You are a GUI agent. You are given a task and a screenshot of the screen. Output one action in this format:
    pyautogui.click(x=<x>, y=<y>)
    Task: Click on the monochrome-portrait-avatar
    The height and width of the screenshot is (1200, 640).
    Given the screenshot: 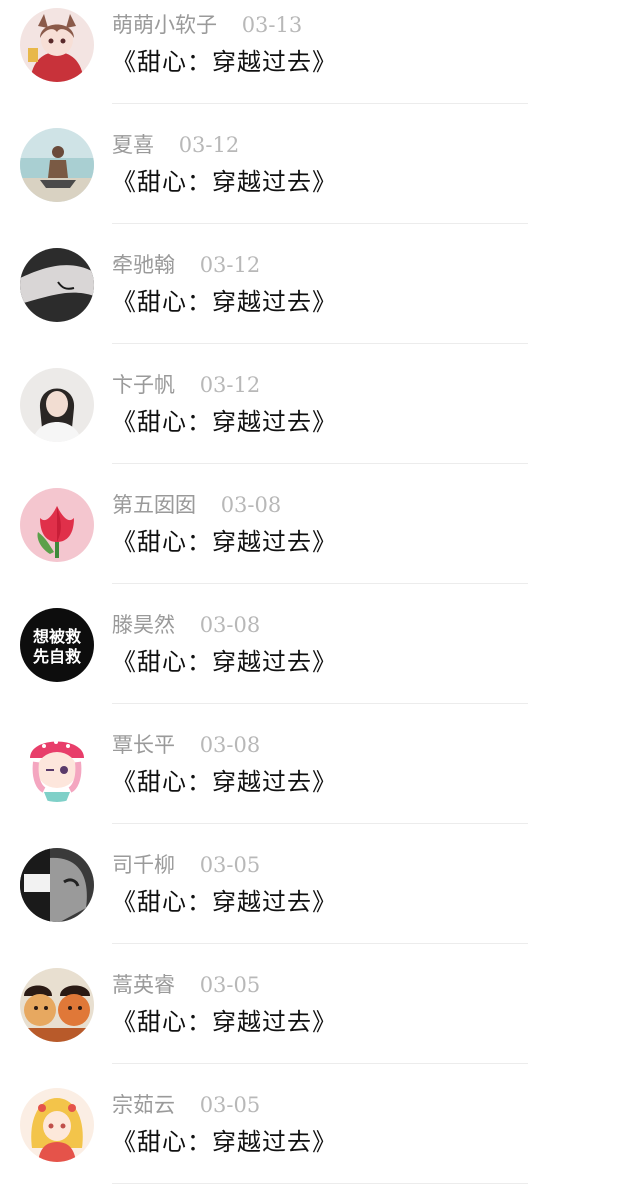 What is the action you would take?
    pyautogui.click(x=57, y=885)
    